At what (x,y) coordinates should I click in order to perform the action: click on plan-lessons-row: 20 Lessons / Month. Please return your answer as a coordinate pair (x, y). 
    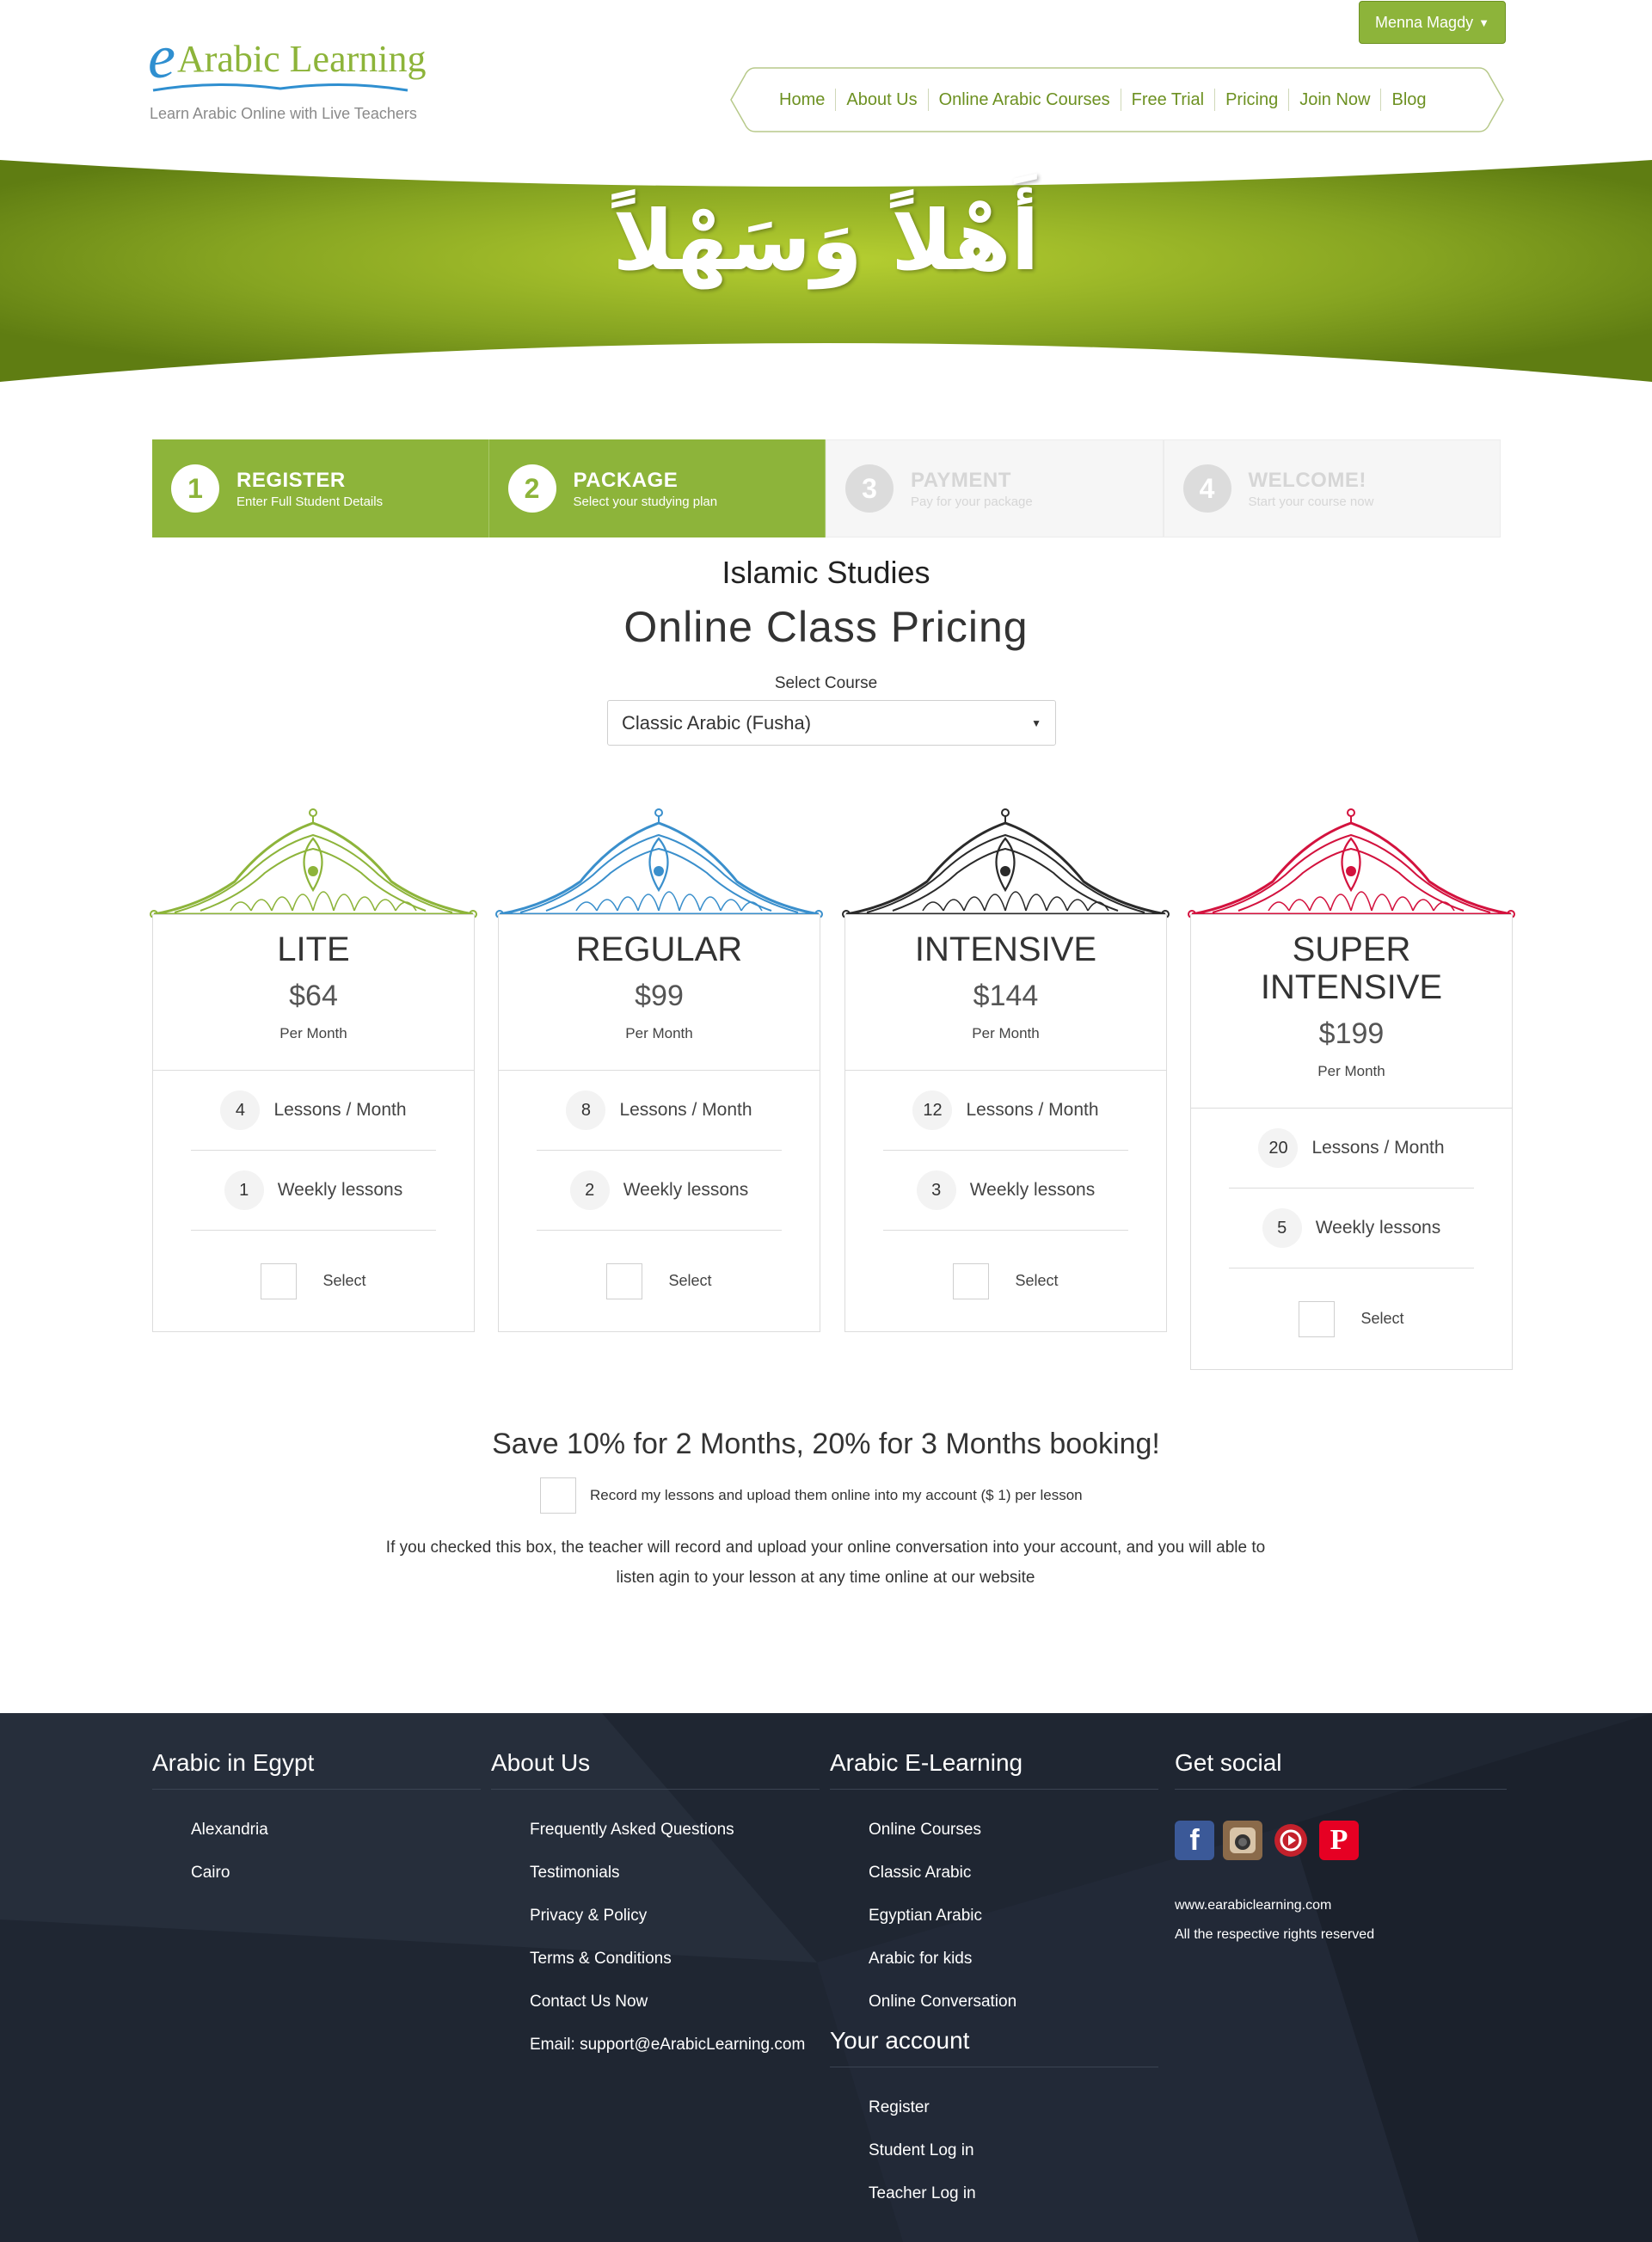
    Looking at the image, I should click on (1351, 1149).